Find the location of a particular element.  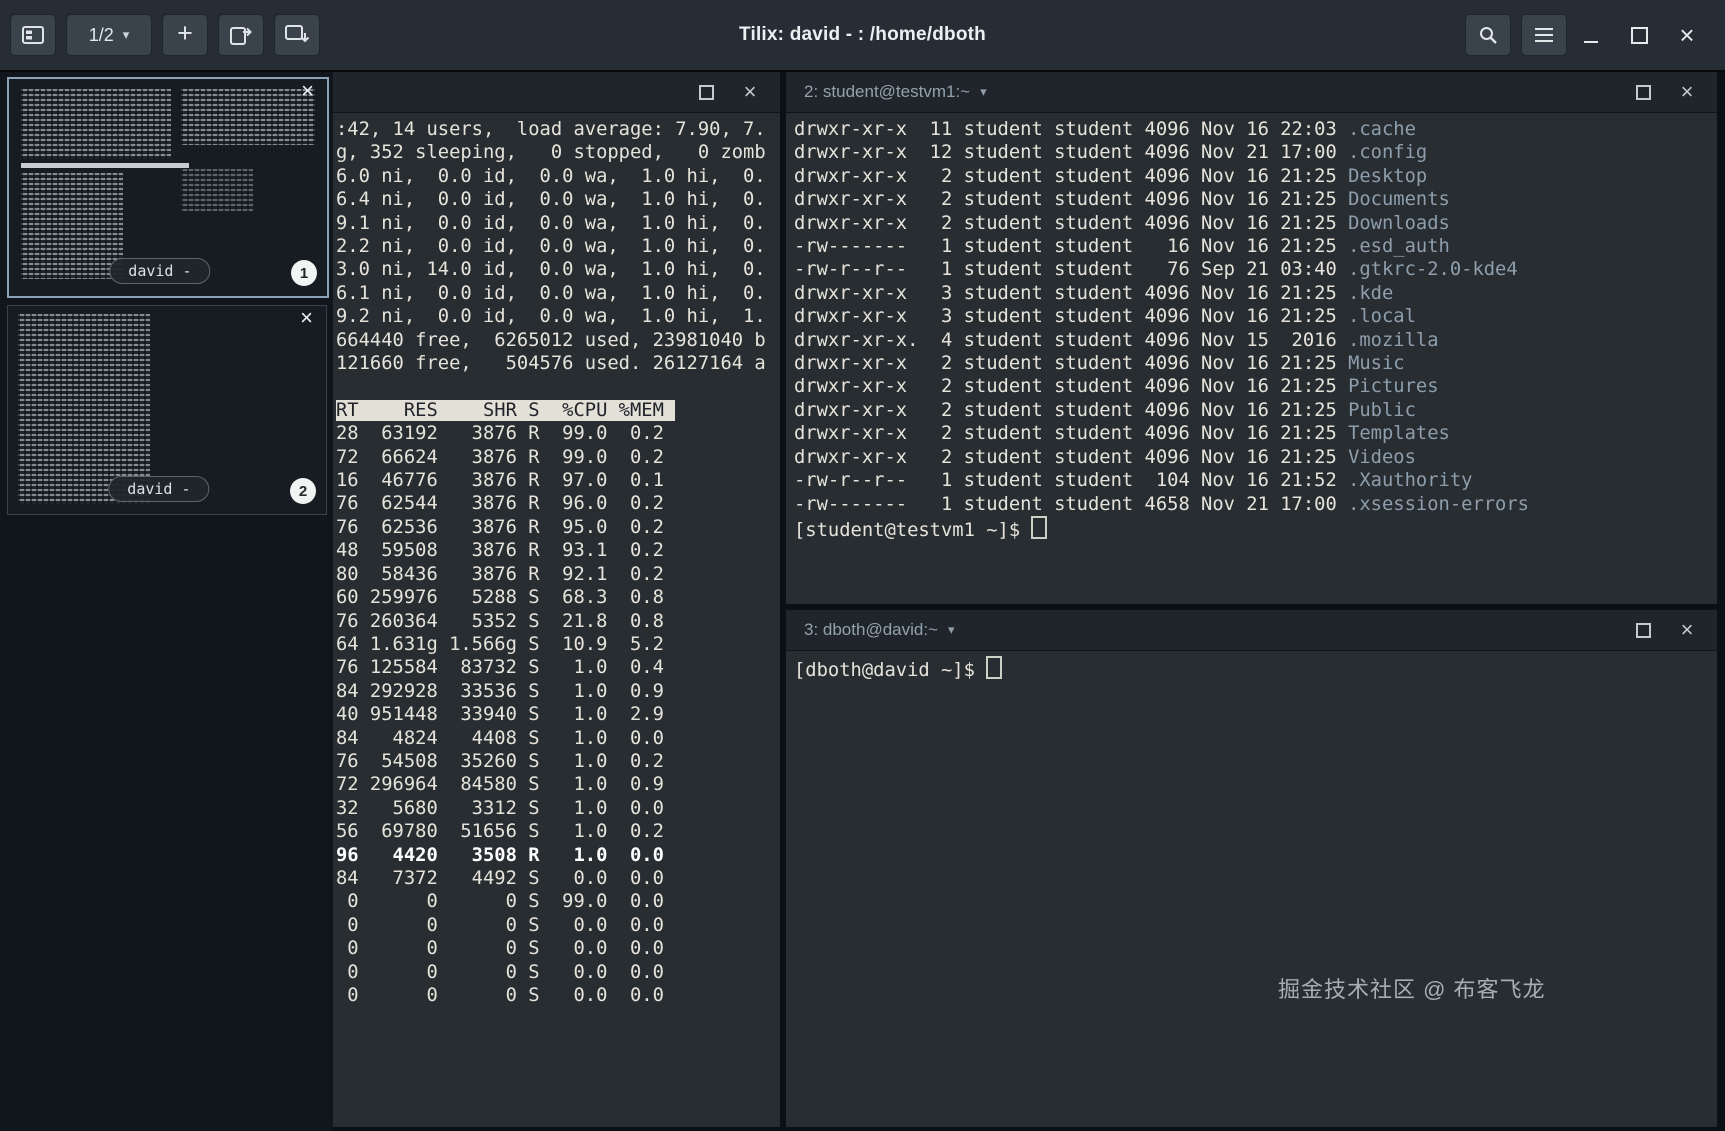

watermark: 掘金技术社区 @ 布客飞龙 is located at coordinates (1412, 989).